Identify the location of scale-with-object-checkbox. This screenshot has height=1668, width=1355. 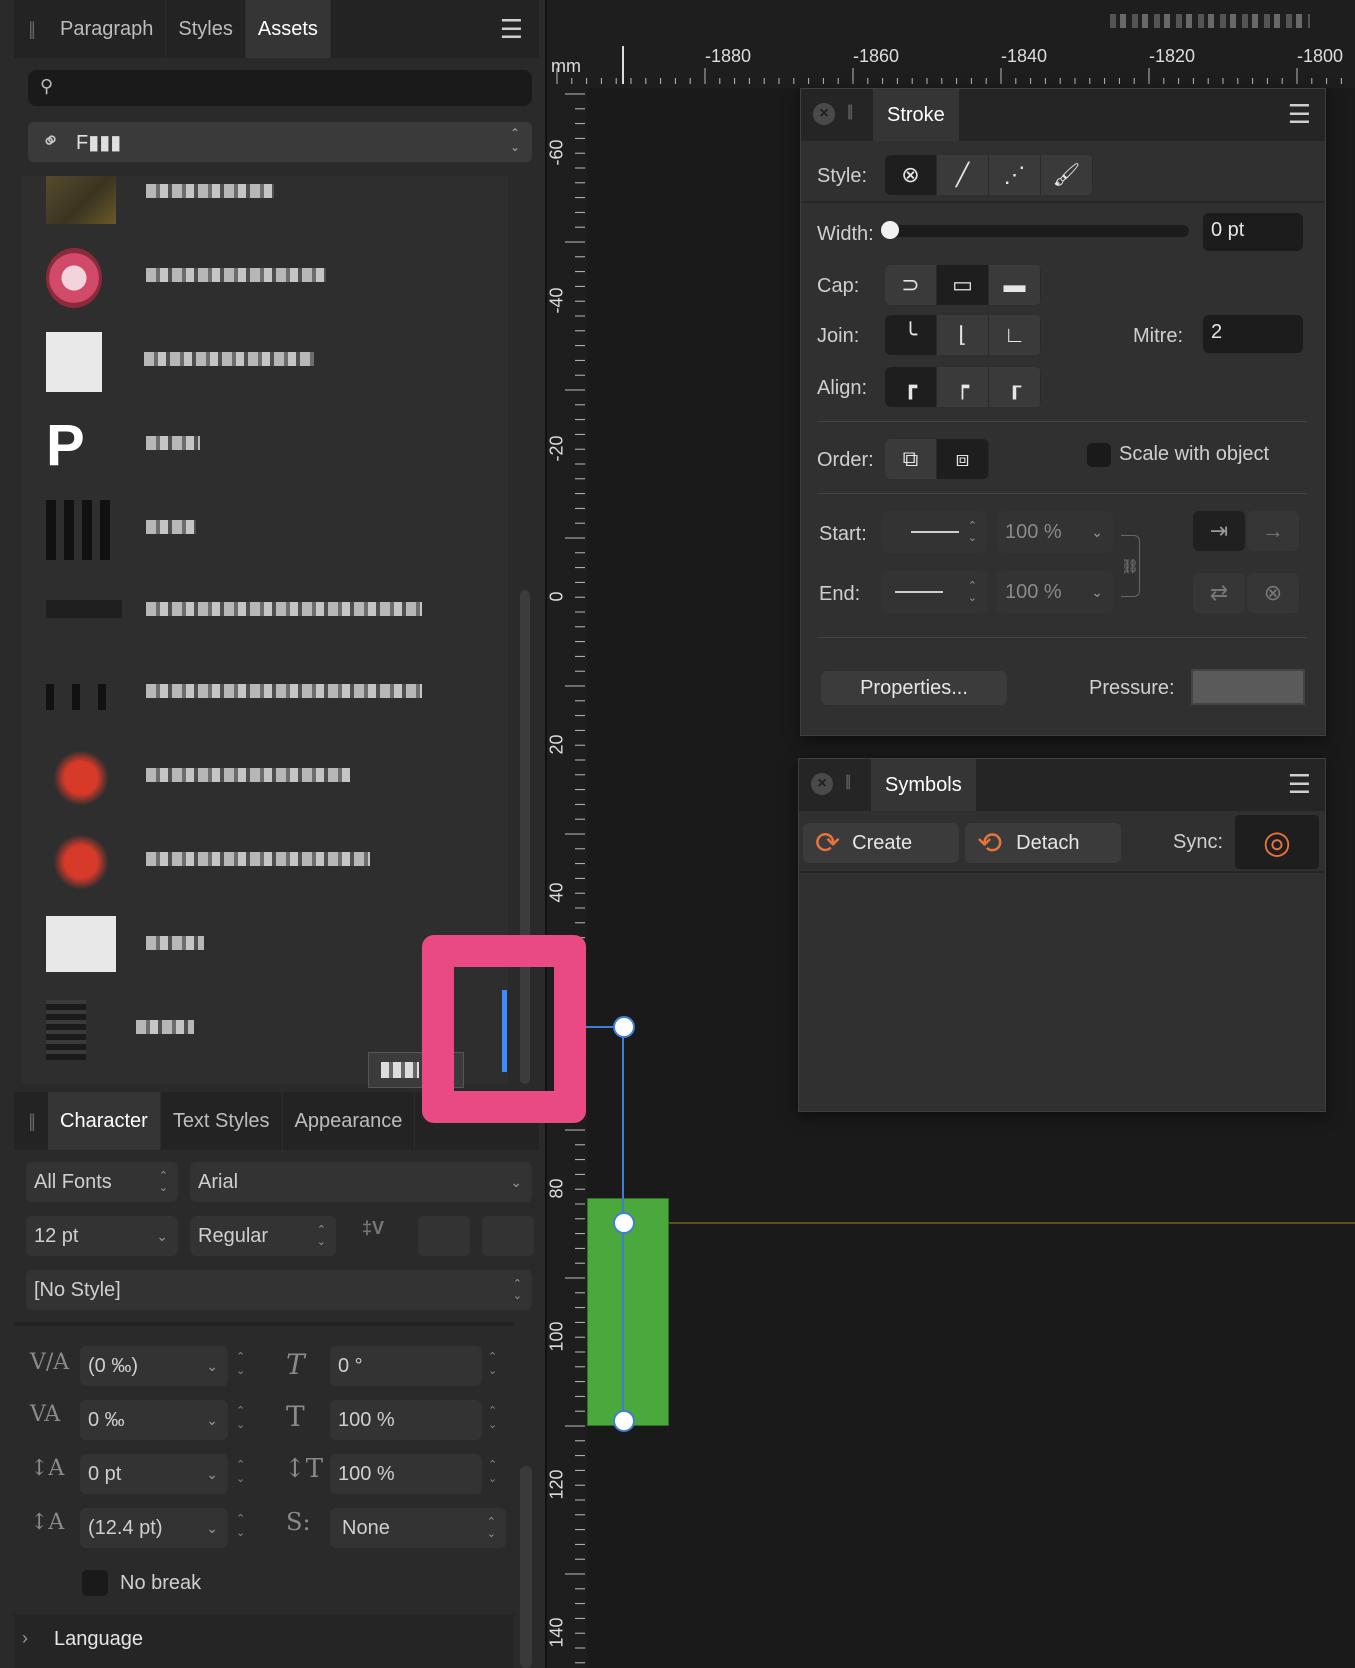
(1099, 455).